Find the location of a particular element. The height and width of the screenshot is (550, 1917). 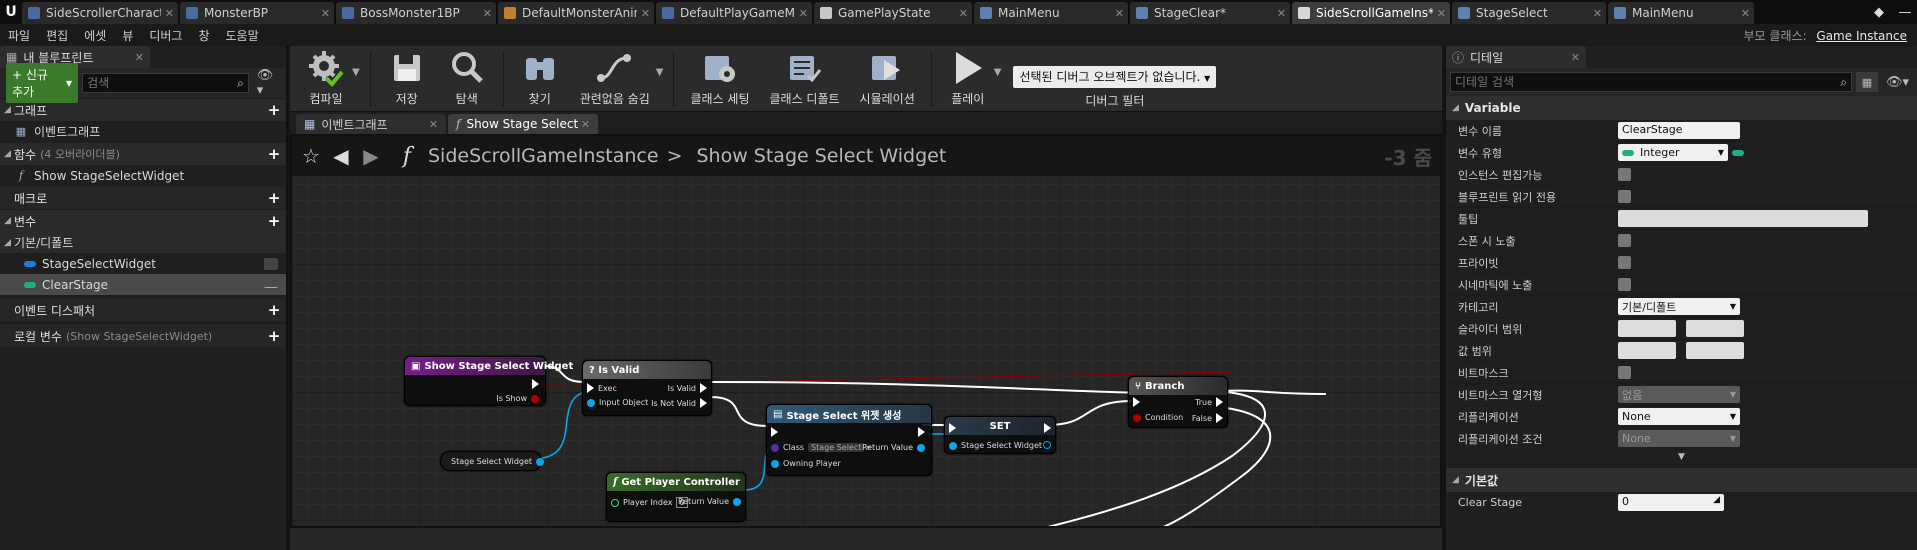

player-index-pin: Player Index 0 is located at coordinates (649, 502).